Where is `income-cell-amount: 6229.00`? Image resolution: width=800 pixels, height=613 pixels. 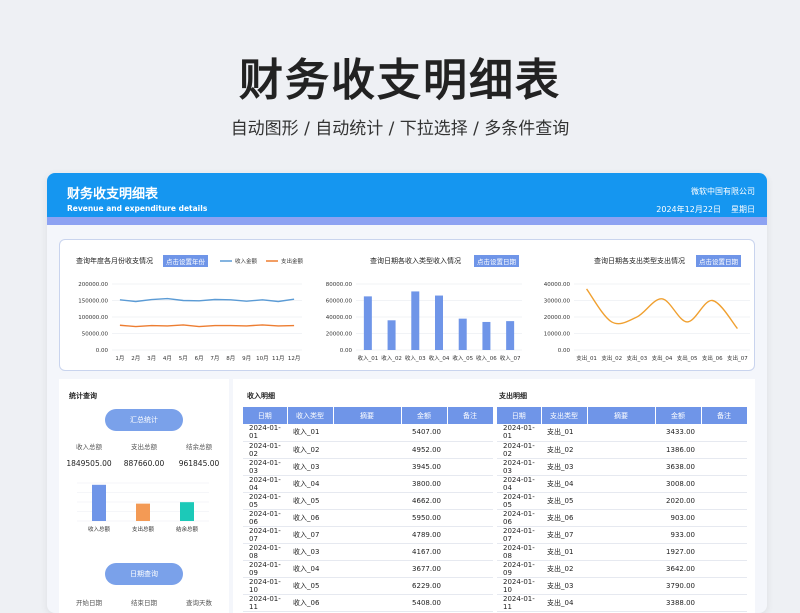 income-cell-amount: 6229.00 is located at coordinates (424, 586).